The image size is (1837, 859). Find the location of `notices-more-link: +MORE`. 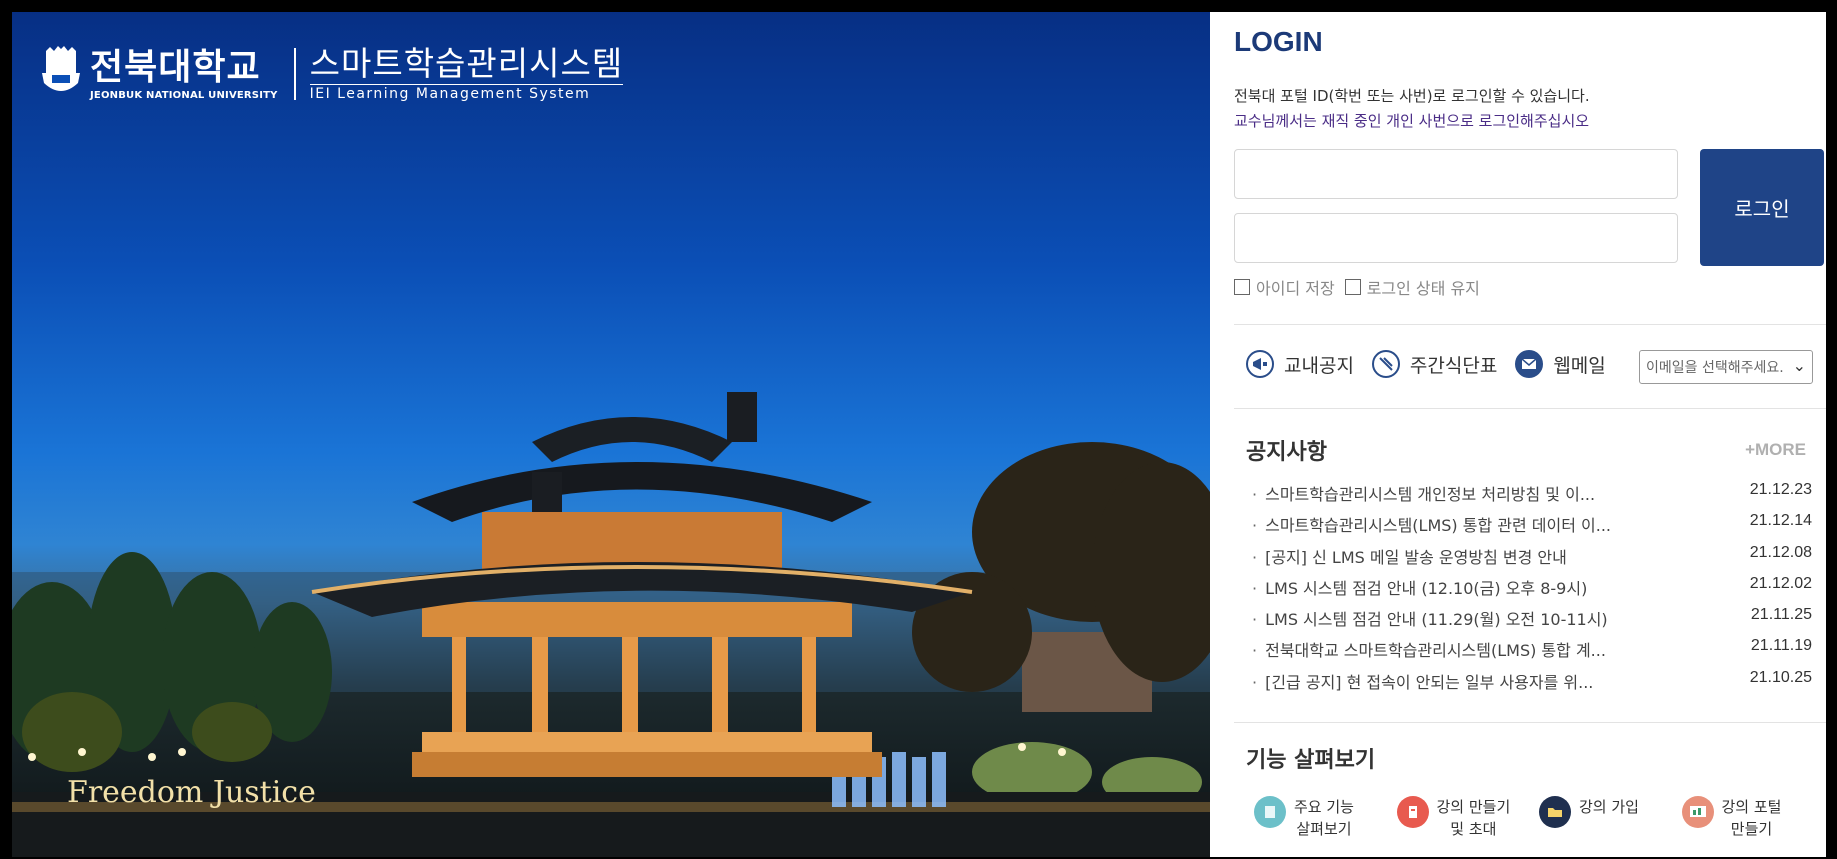

notices-more-link: +MORE is located at coordinates (1775, 450).